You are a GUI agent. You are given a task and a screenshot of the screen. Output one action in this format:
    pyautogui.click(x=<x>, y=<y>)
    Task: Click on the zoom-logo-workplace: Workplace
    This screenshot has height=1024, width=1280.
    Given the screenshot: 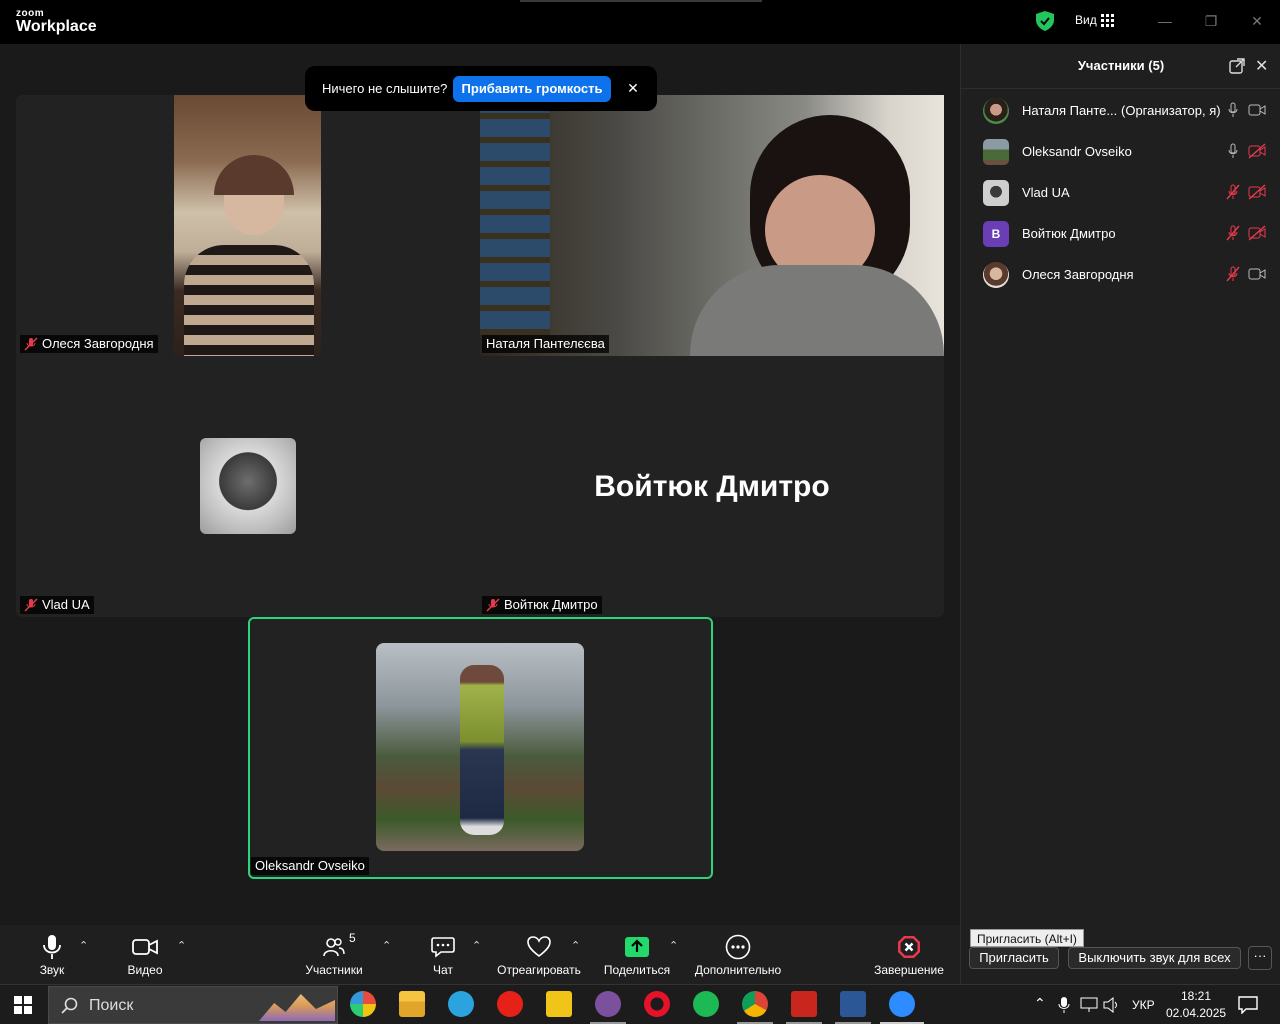 What is the action you would take?
    pyautogui.click(x=56, y=26)
    